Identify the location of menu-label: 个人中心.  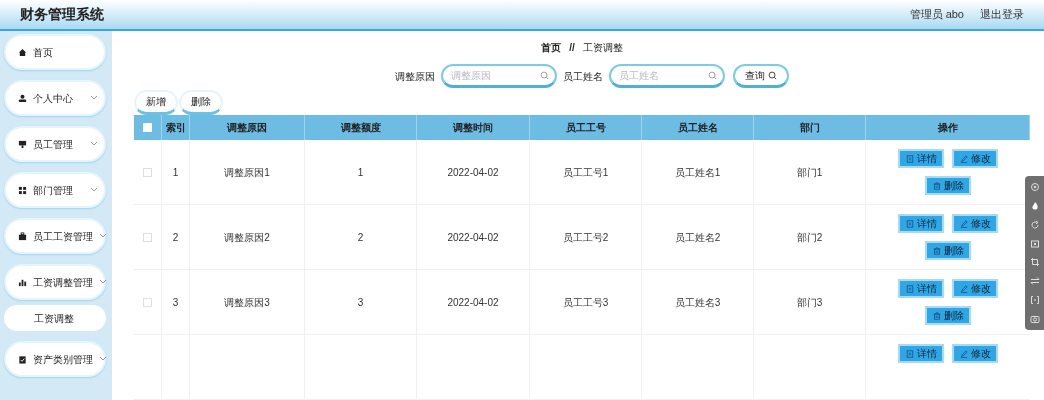
(53, 98).